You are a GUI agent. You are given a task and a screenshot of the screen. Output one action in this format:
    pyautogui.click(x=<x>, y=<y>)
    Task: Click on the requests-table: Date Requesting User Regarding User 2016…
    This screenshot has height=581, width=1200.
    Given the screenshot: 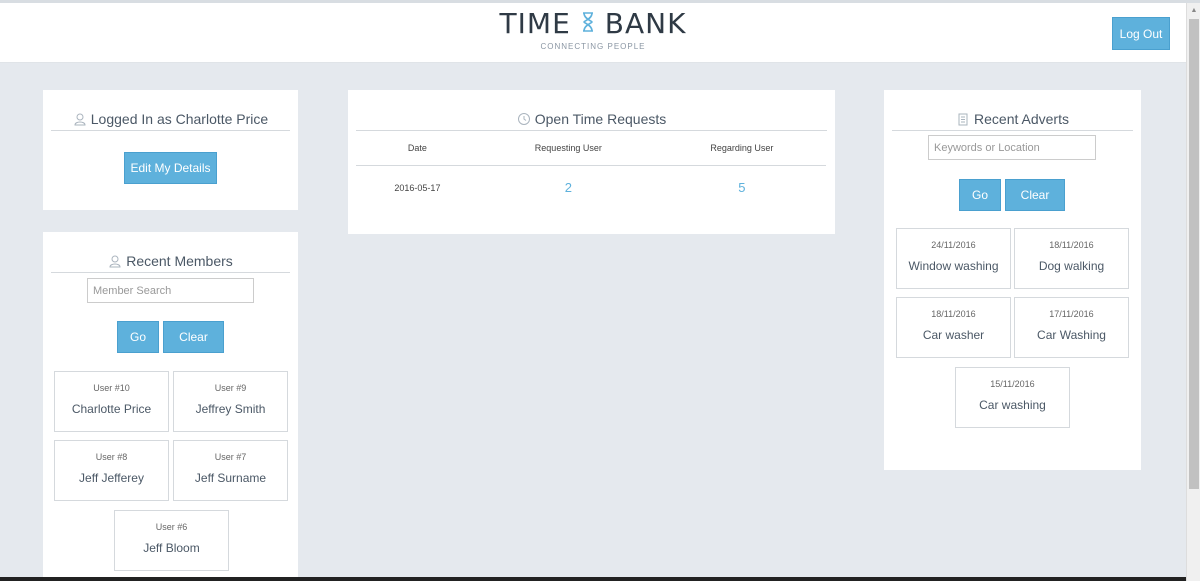 What is the action you would take?
    pyautogui.click(x=591, y=170)
    